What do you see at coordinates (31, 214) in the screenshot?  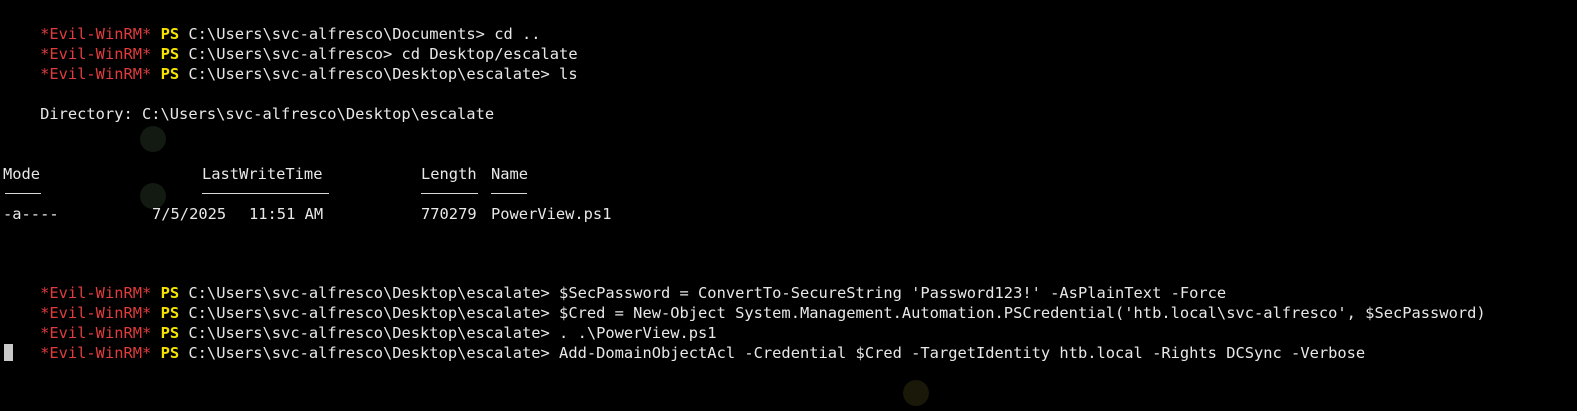 I see `row-mode: -a----` at bounding box center [31, 214].